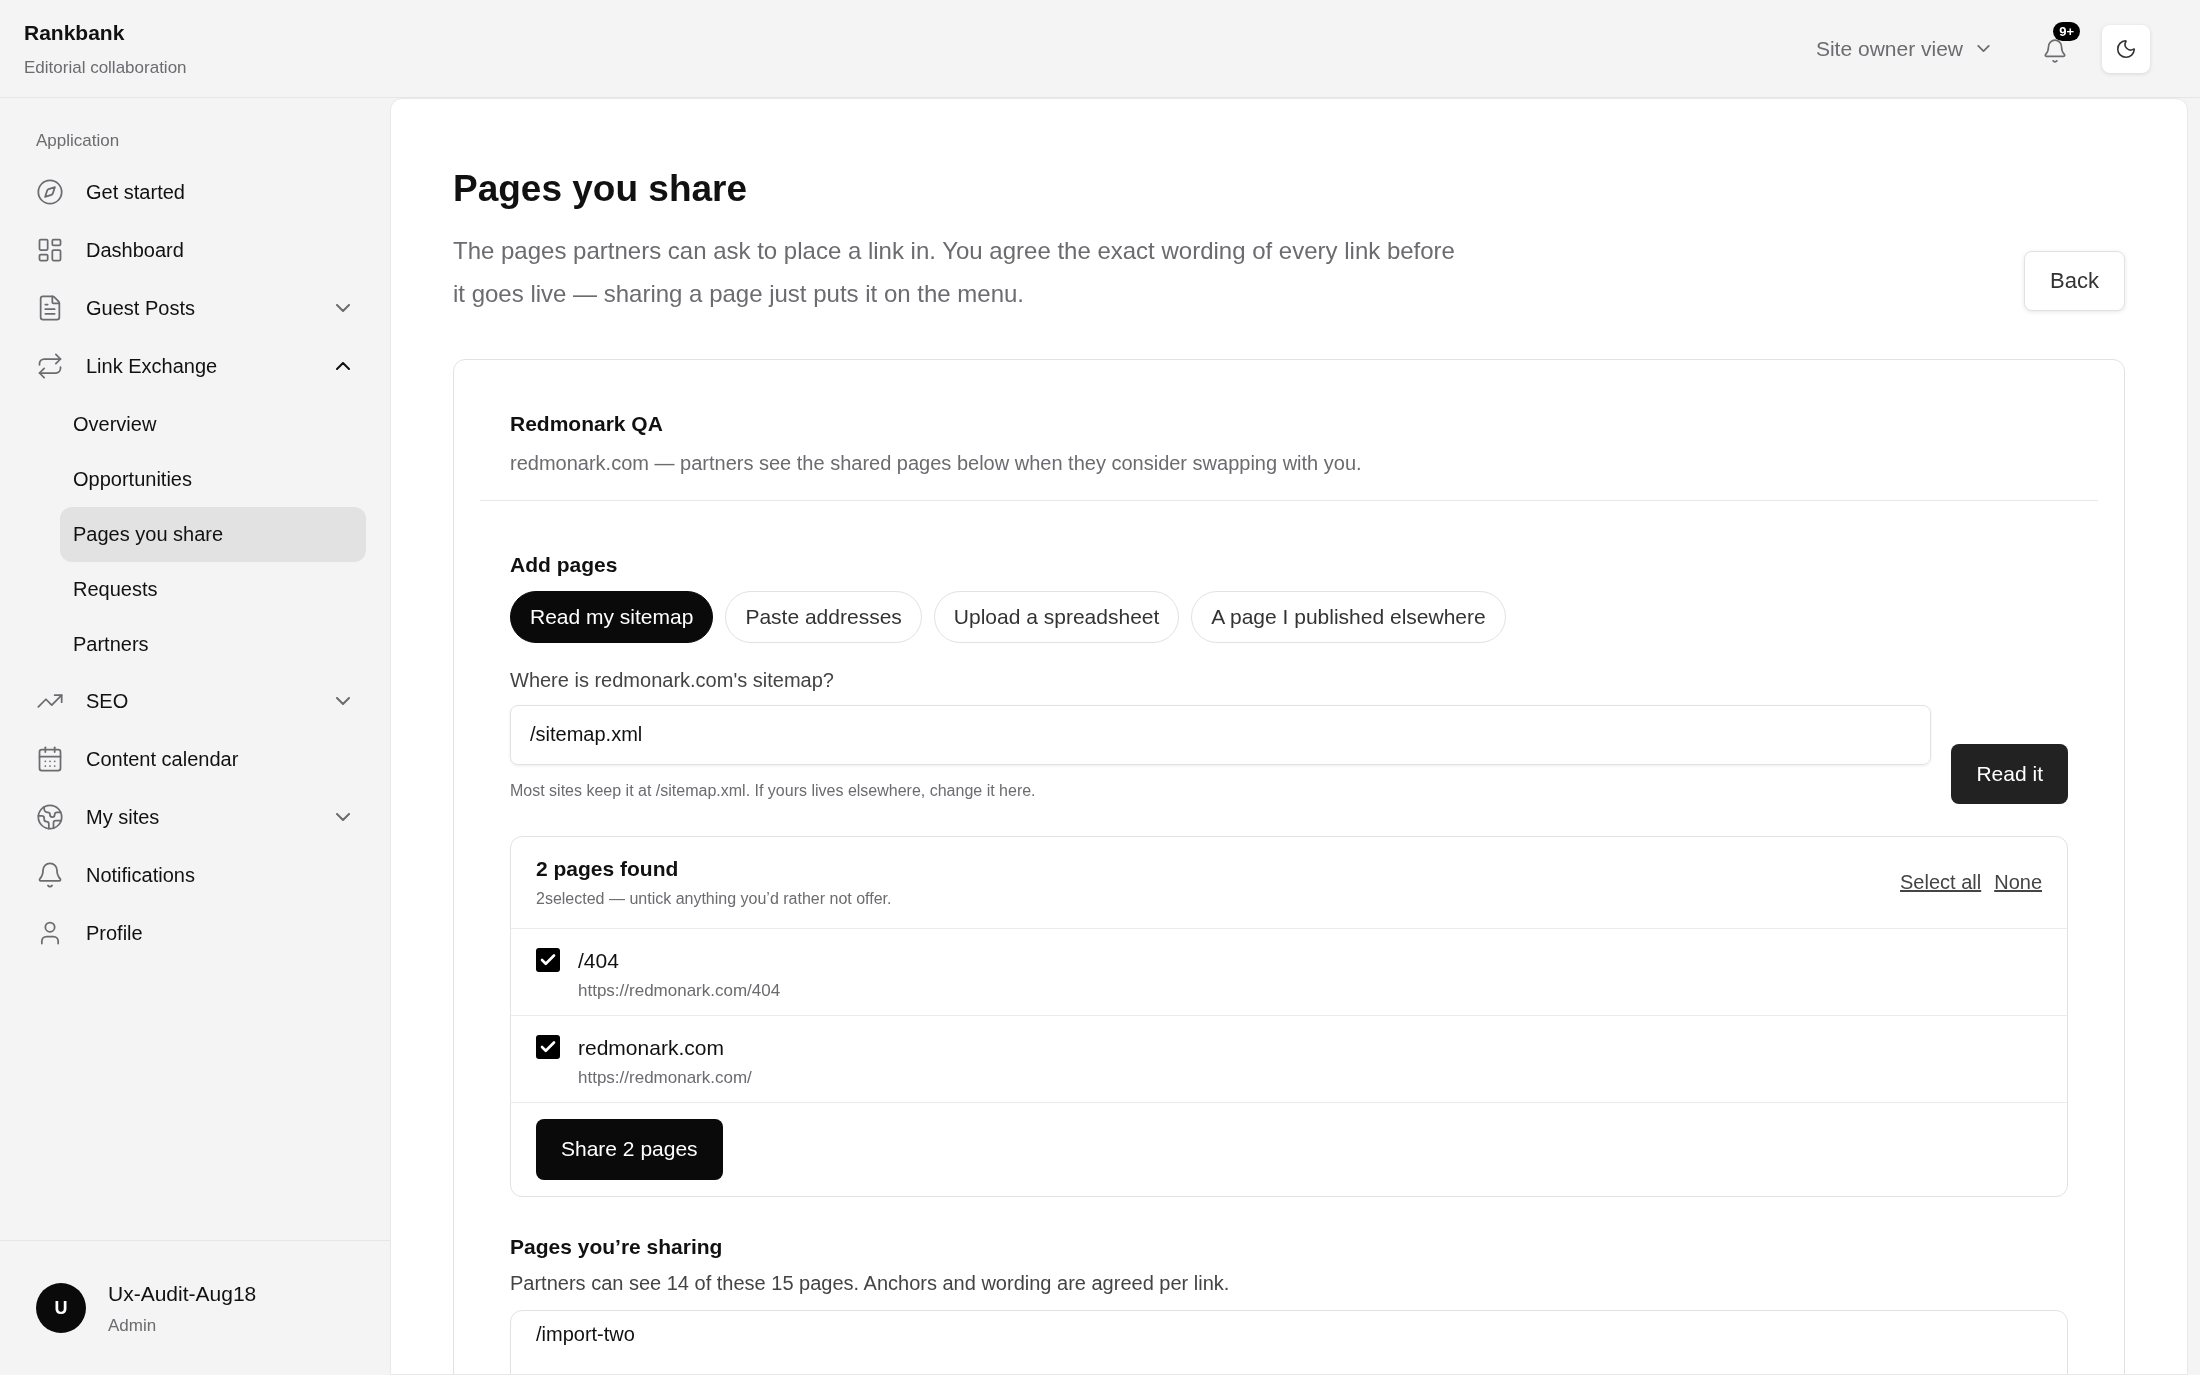 This screenshot has height=1375, width=2200. Describe the element at coordinates (78, 141) in the screenshot. I see `sidebar-section-label: Application` at that location.